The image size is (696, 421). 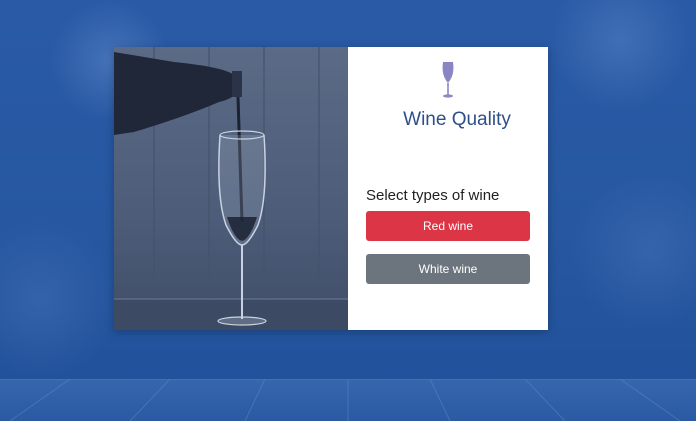 I want to click on red-wine-button: Red wine, so click(x=448, y=226).